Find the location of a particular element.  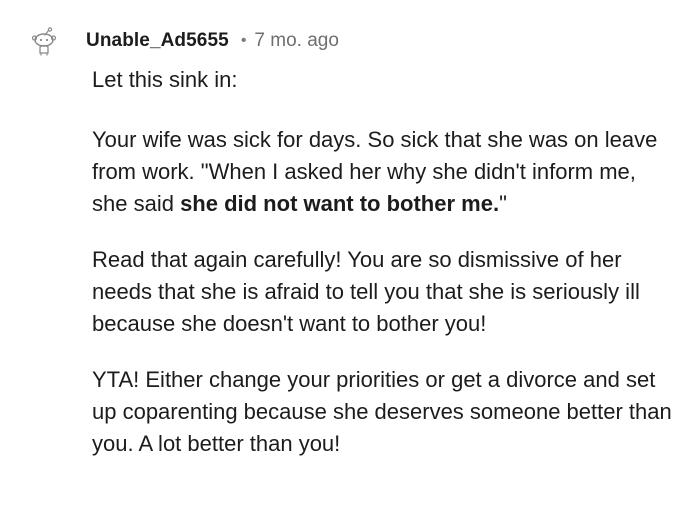

comment-timestamp: 7 mo. ago is located at coordinates (296, 41).